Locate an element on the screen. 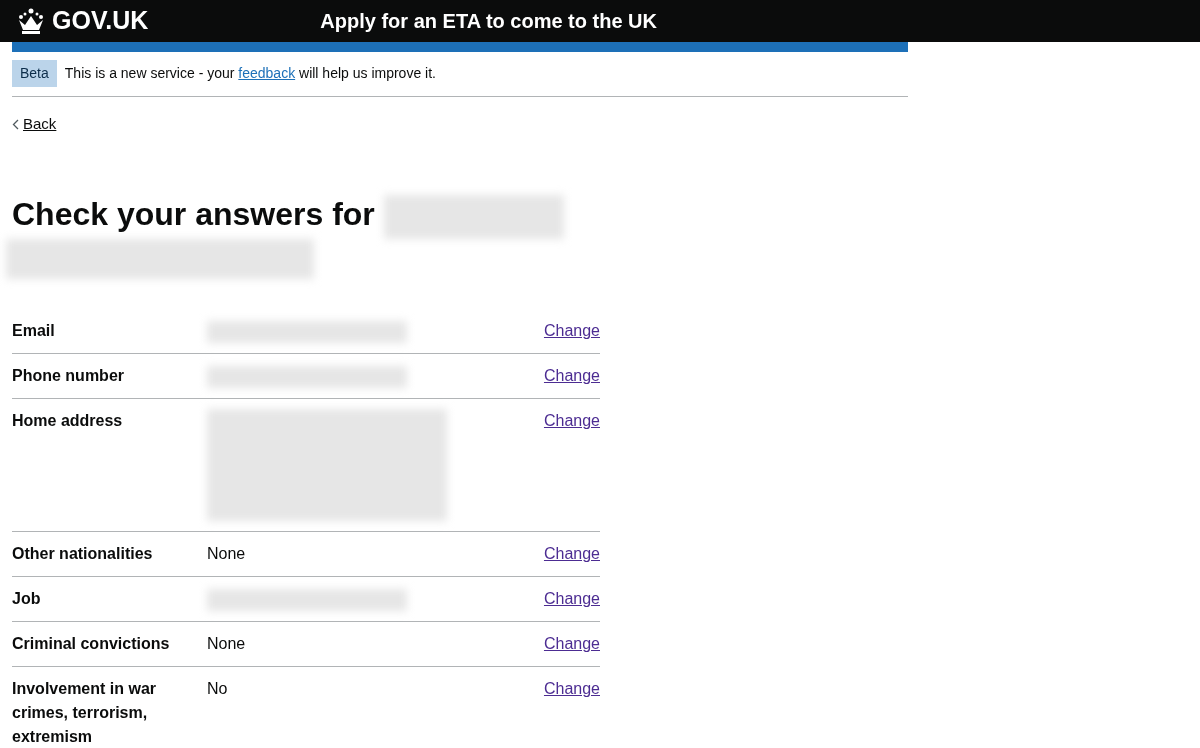  crown-icon is located at coordinates (31, 21).